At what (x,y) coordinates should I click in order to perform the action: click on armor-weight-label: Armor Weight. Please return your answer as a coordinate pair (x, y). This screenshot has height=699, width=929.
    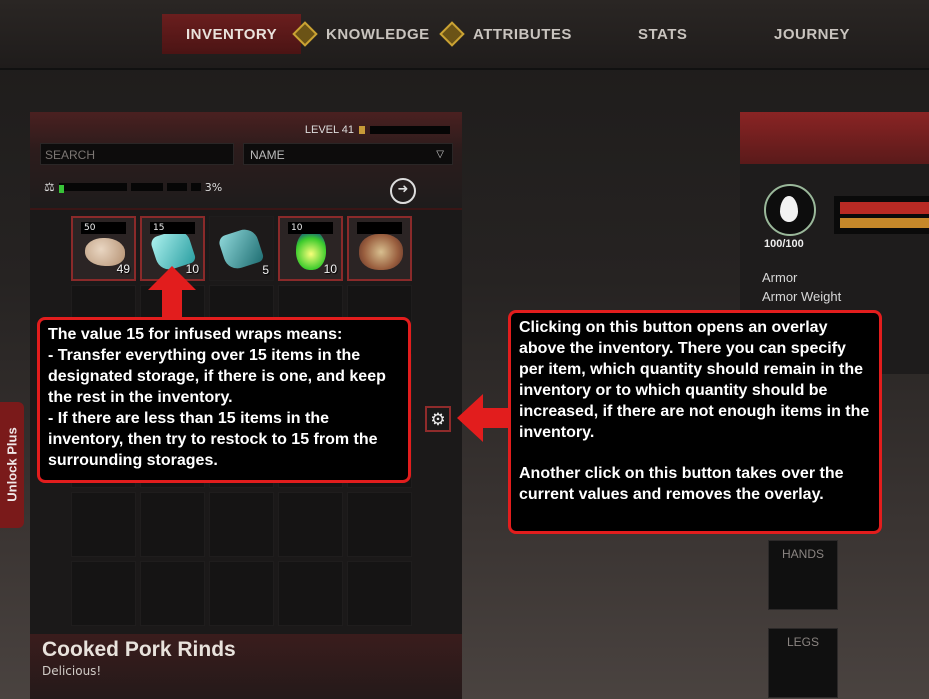
    Looking at the image, I should click on (802, 296).